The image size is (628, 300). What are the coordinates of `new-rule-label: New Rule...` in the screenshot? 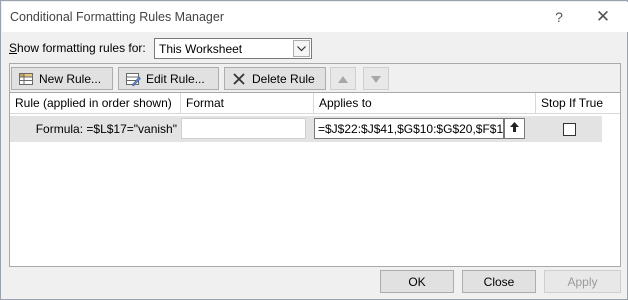 It's located at (70, 78).